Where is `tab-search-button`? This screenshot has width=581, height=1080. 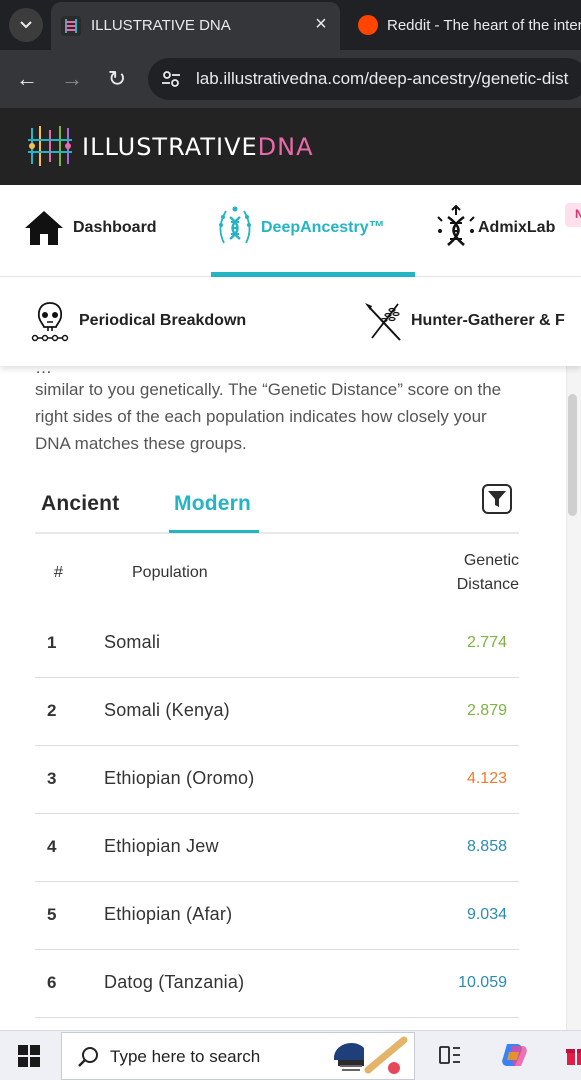 tab-search-button is located at coordinates (26, 25).